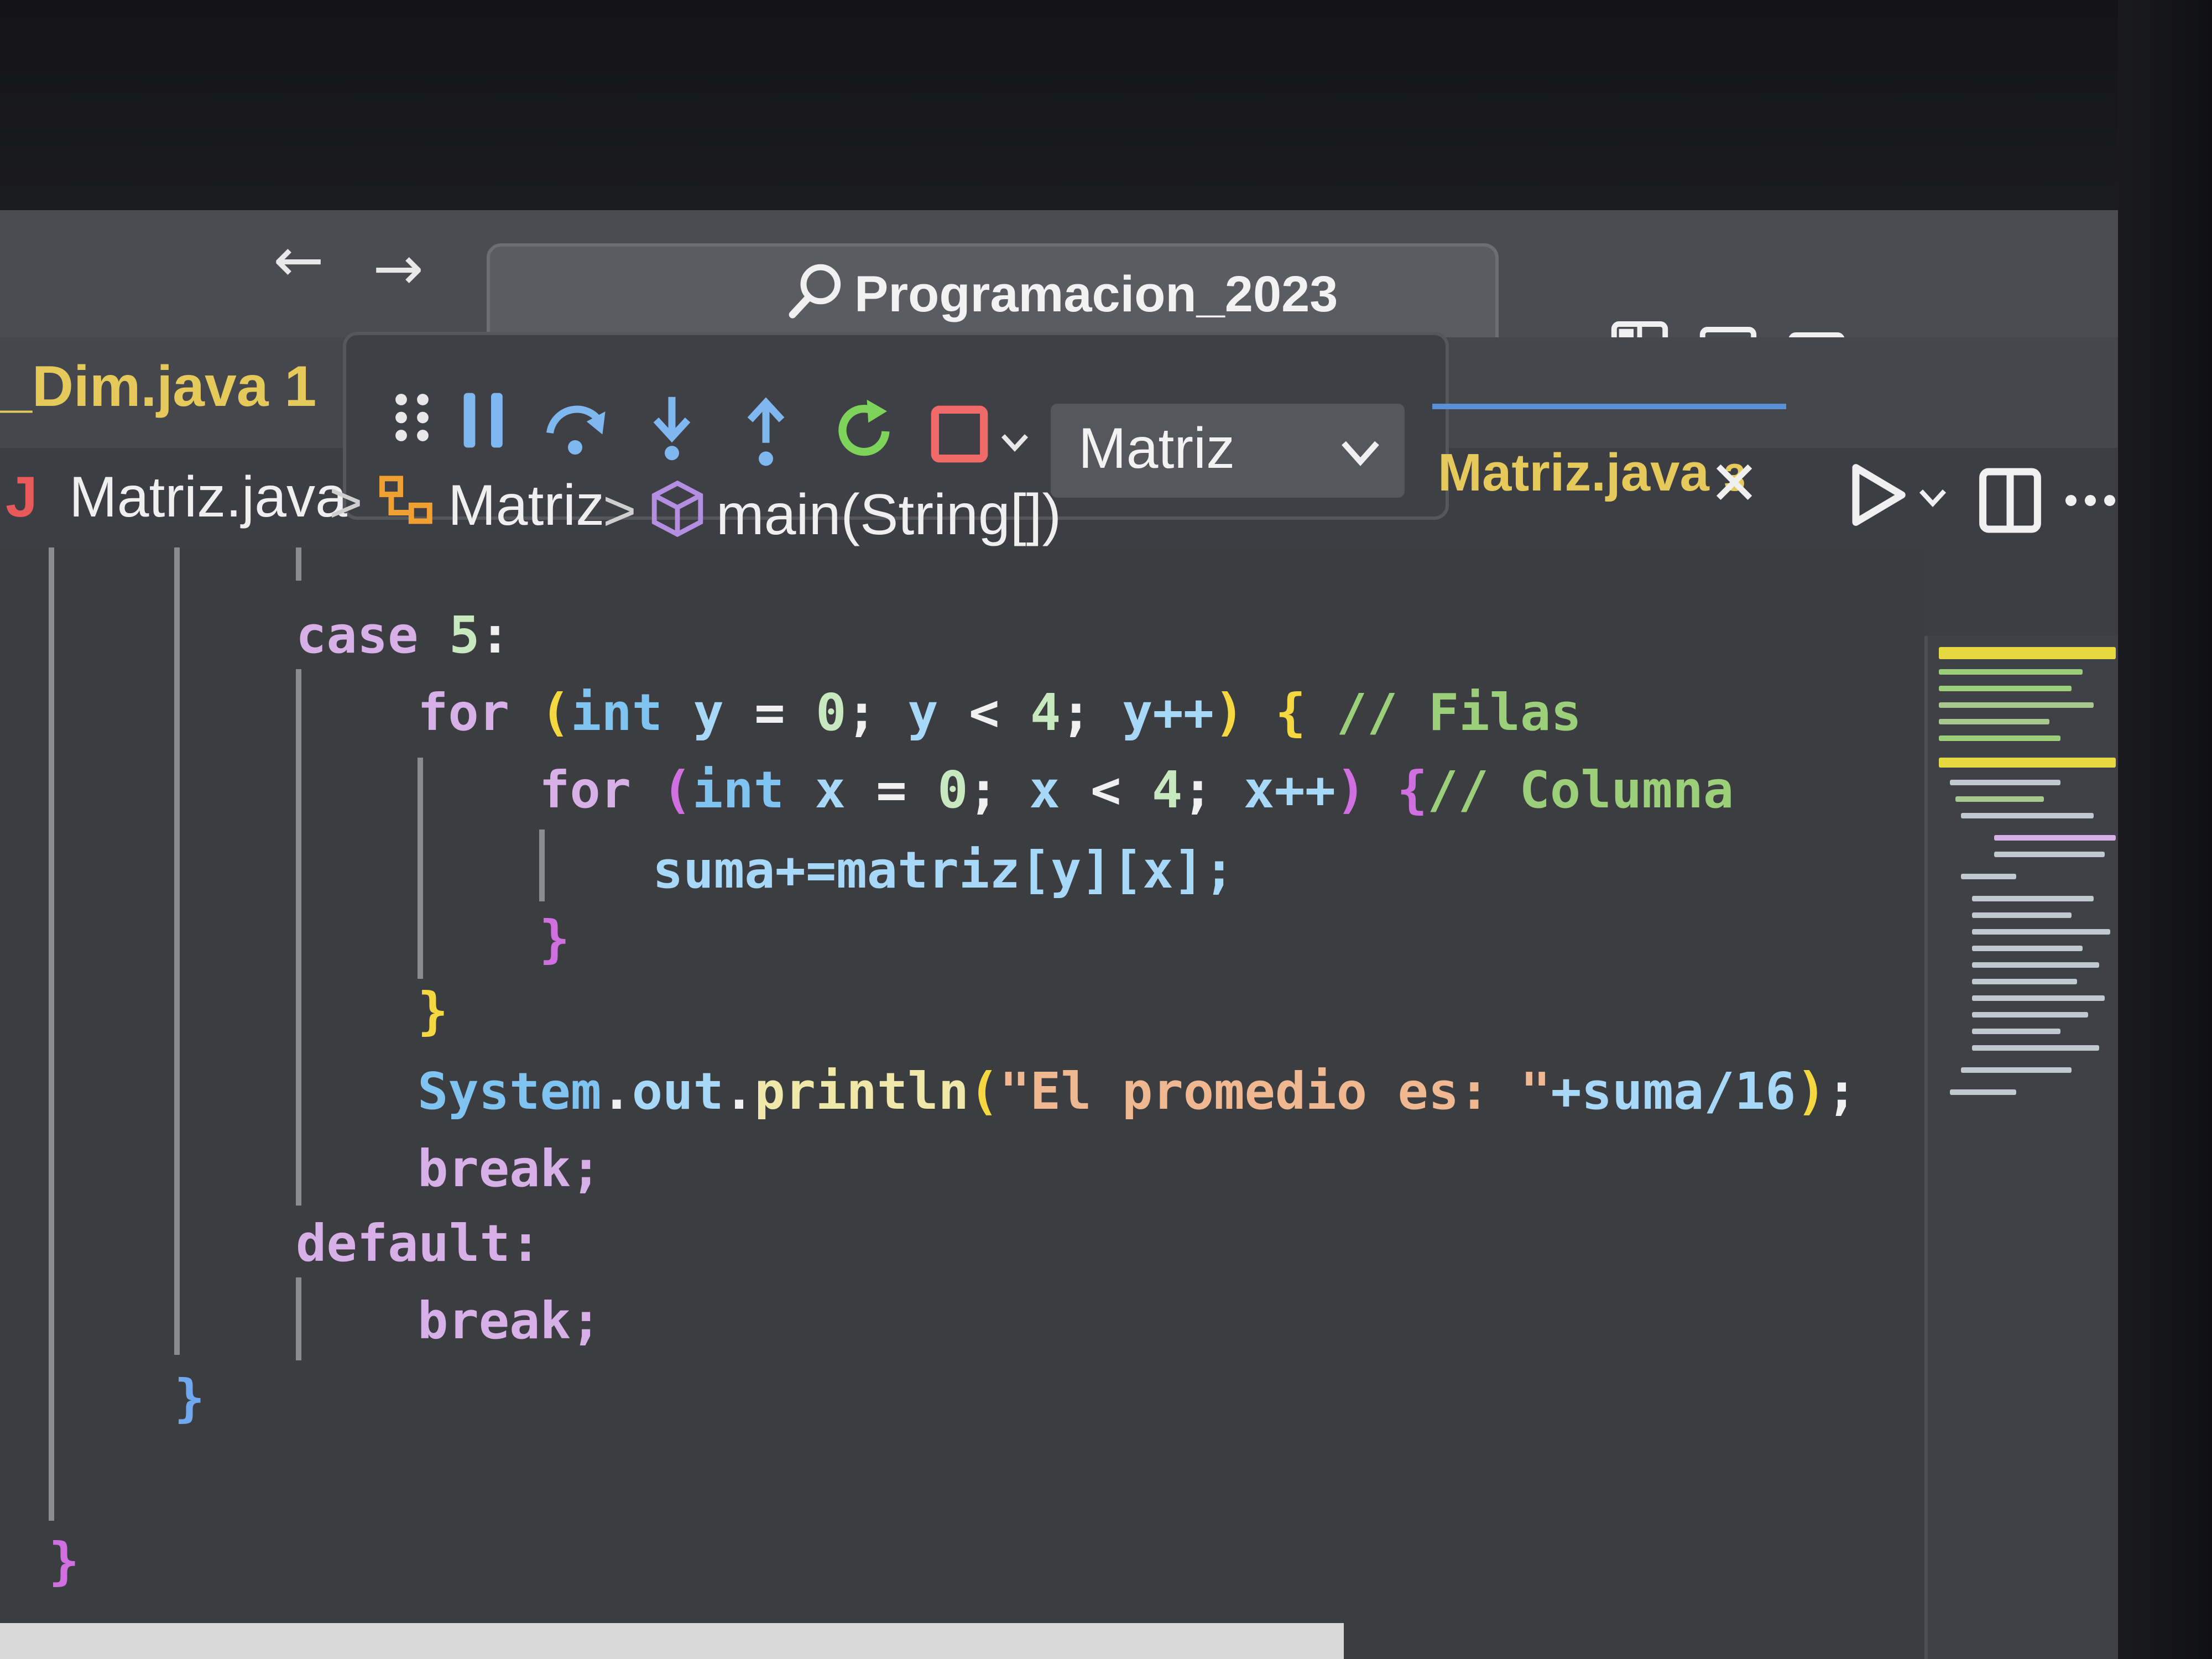 Image resolution: width=2212 pixels, height=1659 pixels. Describe the element at coordinates (299, 260) in the screenshot. I see `back-button: ←` at that location.